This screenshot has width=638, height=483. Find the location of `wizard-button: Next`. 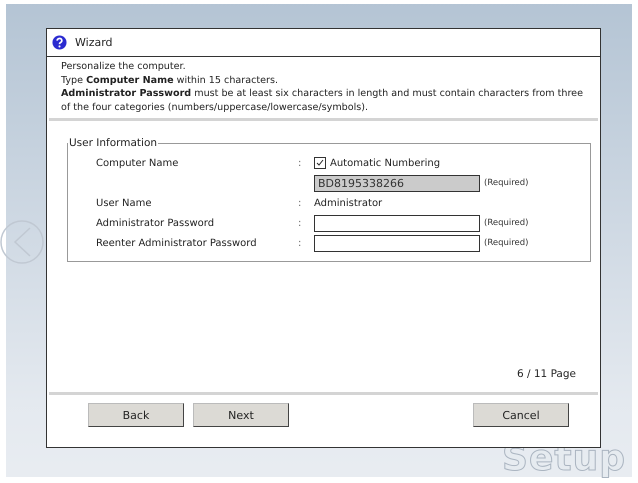

wizard-button: Next is located at coordinates (241, 415).